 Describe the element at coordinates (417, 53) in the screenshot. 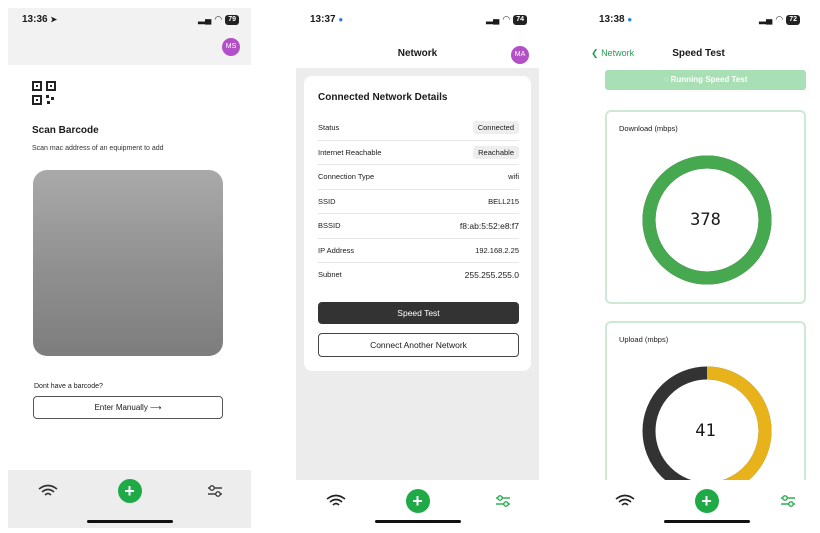

I see `page-title: Network` at that location.